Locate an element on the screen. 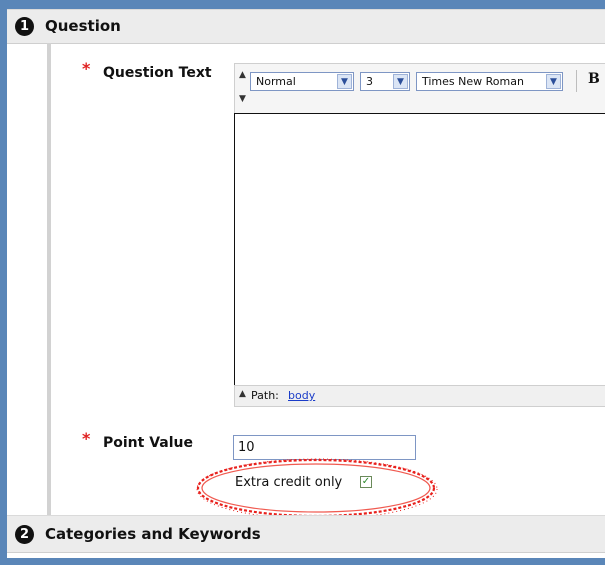  status-collapse-up-icon: ▲ is located at coordinates (242, 394).